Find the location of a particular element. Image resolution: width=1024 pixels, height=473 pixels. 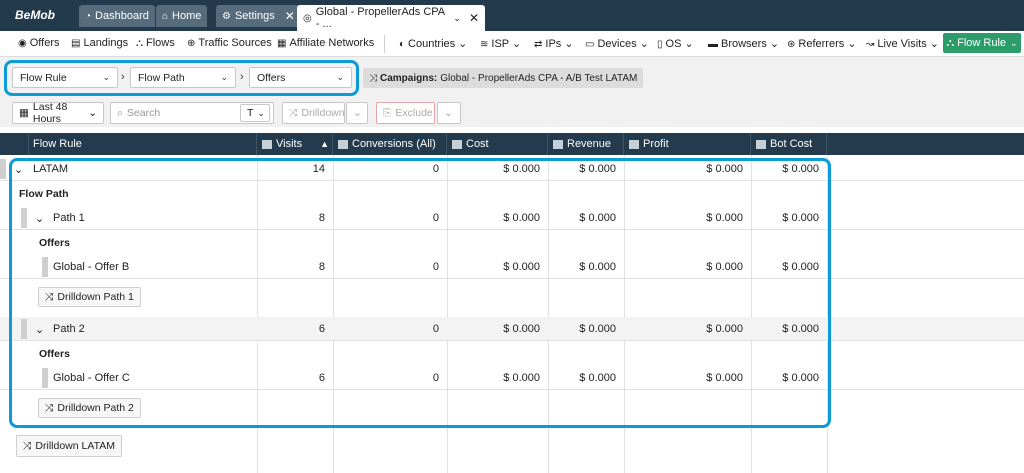

nav-browsers: ▬ Browsers ⌄ is located at coordinates (743, 43).